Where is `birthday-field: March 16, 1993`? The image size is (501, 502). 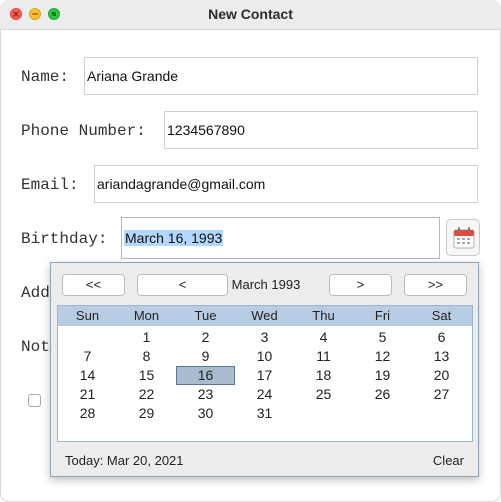
birthday-field: March 16, 1993 is located at coordinates (280, 238).